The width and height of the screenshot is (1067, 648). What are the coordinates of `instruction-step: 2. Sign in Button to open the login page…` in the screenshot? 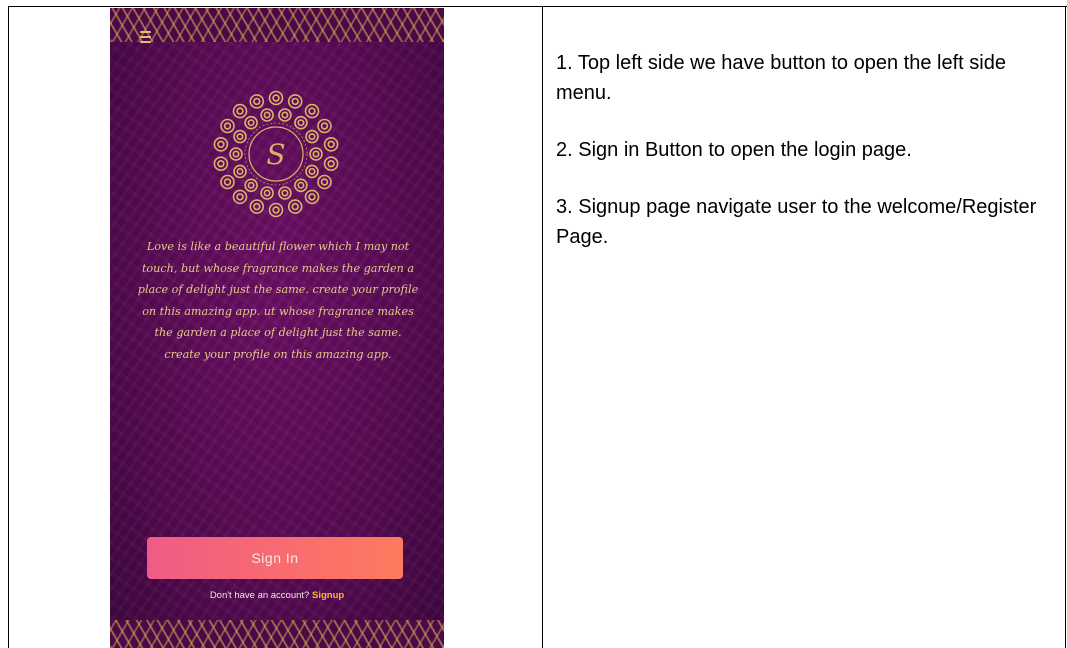 It's located at (734, 150).